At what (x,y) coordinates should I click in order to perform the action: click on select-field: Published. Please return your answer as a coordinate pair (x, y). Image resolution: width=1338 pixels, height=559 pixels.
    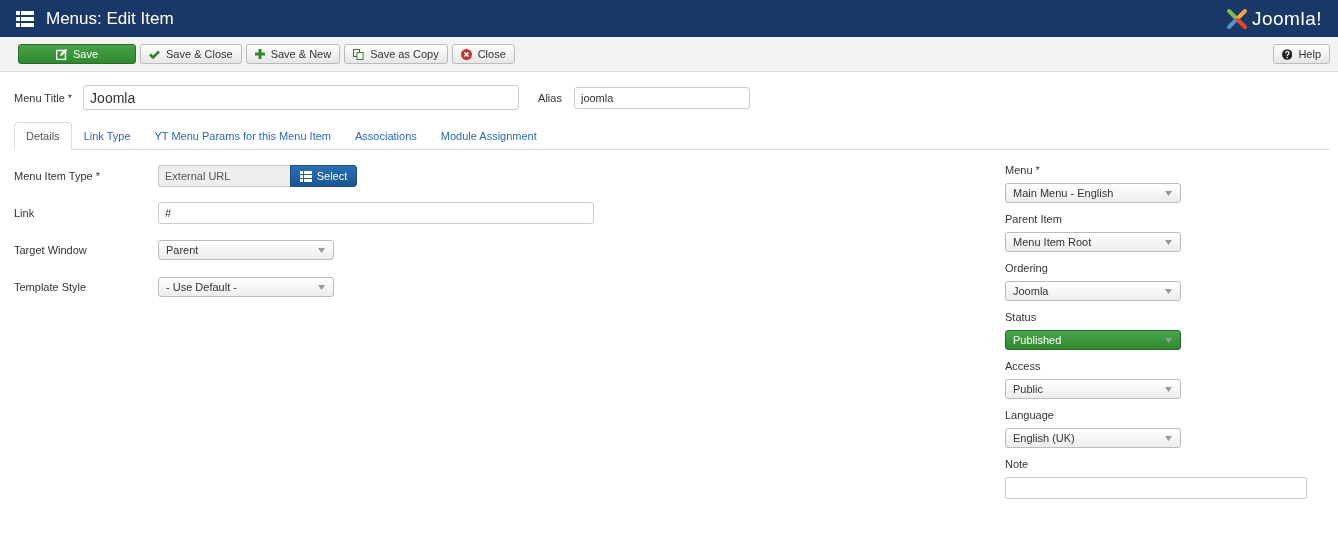
    Looking at the image, I should click on (1093, 340).